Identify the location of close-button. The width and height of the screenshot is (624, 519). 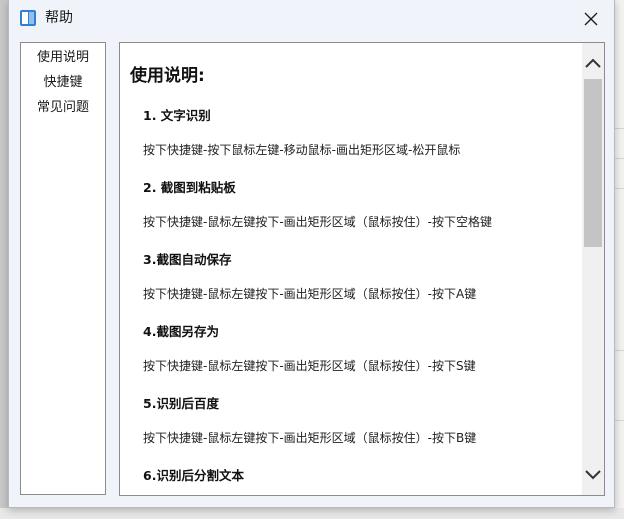
(591, 18).